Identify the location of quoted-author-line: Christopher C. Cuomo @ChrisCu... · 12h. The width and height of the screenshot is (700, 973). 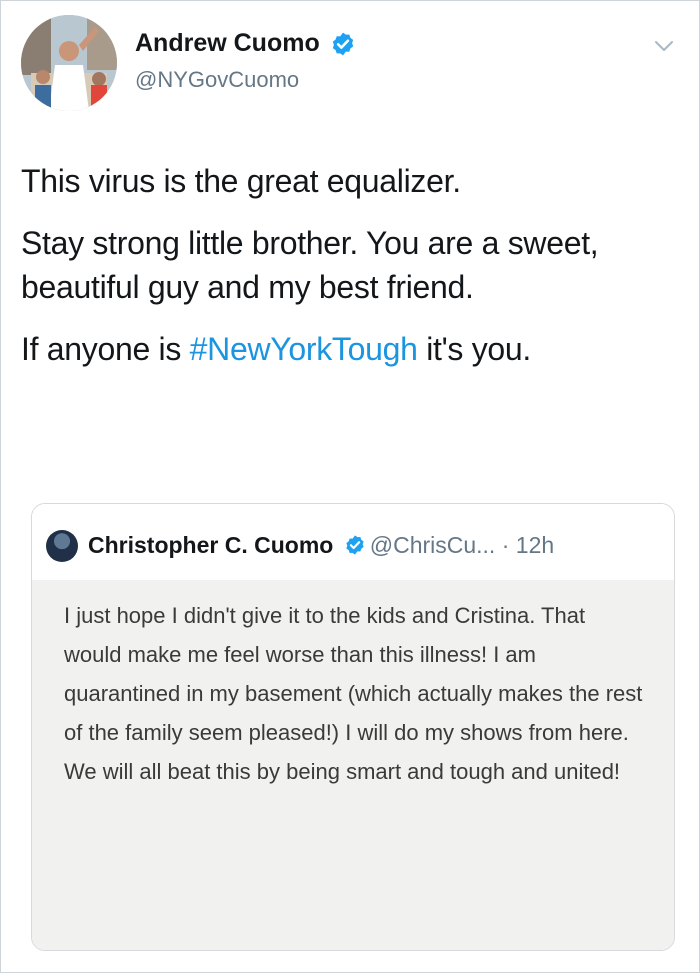
(321, 545).